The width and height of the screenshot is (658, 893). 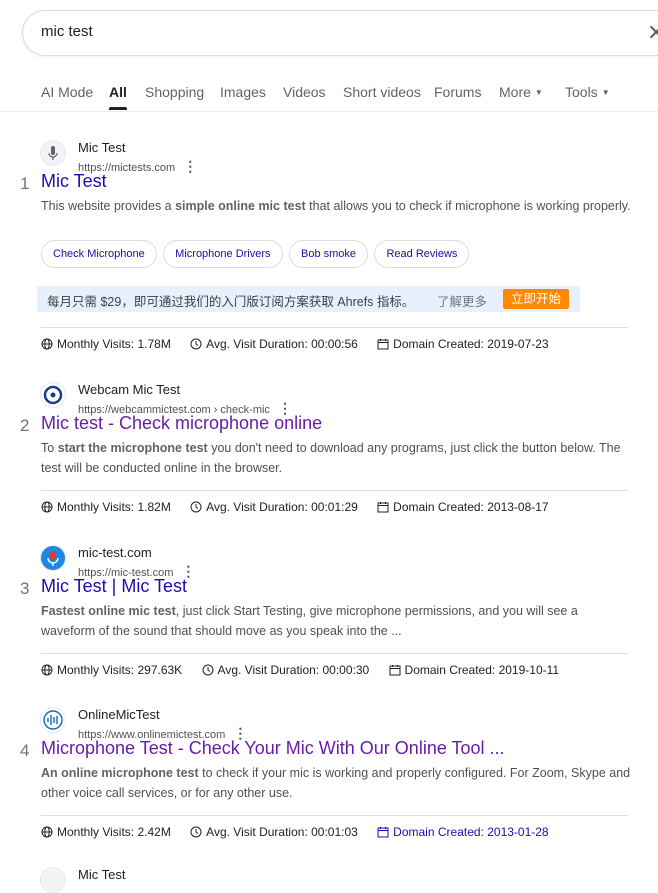 What do you see at coordinates (321, 31) in the screenshot?
I see `search-input` at bounding box center [321, 31].